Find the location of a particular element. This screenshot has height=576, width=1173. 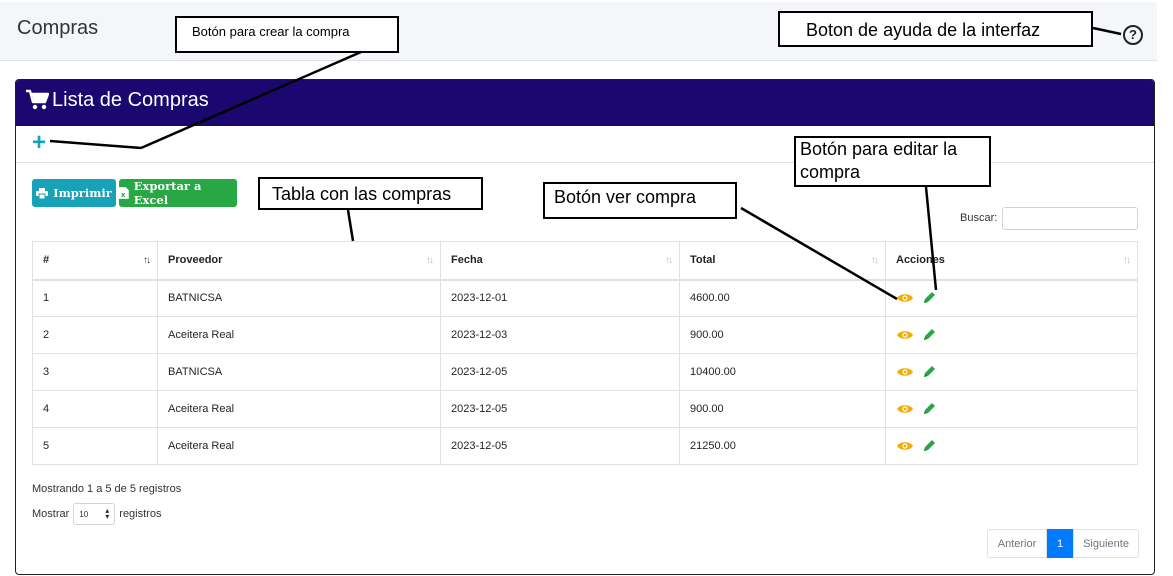

search-label: Buscar: is located at coordinates (979, 218).